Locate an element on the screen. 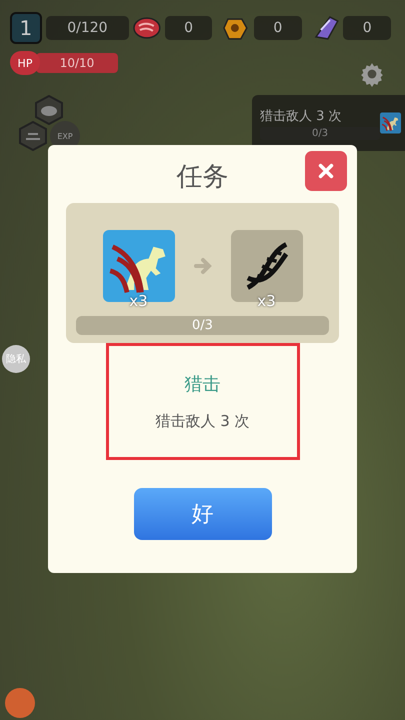 Image resolution: width=405 pixels, height=720 pixels. ok-button: 好 is located at coordinates (203, 514).